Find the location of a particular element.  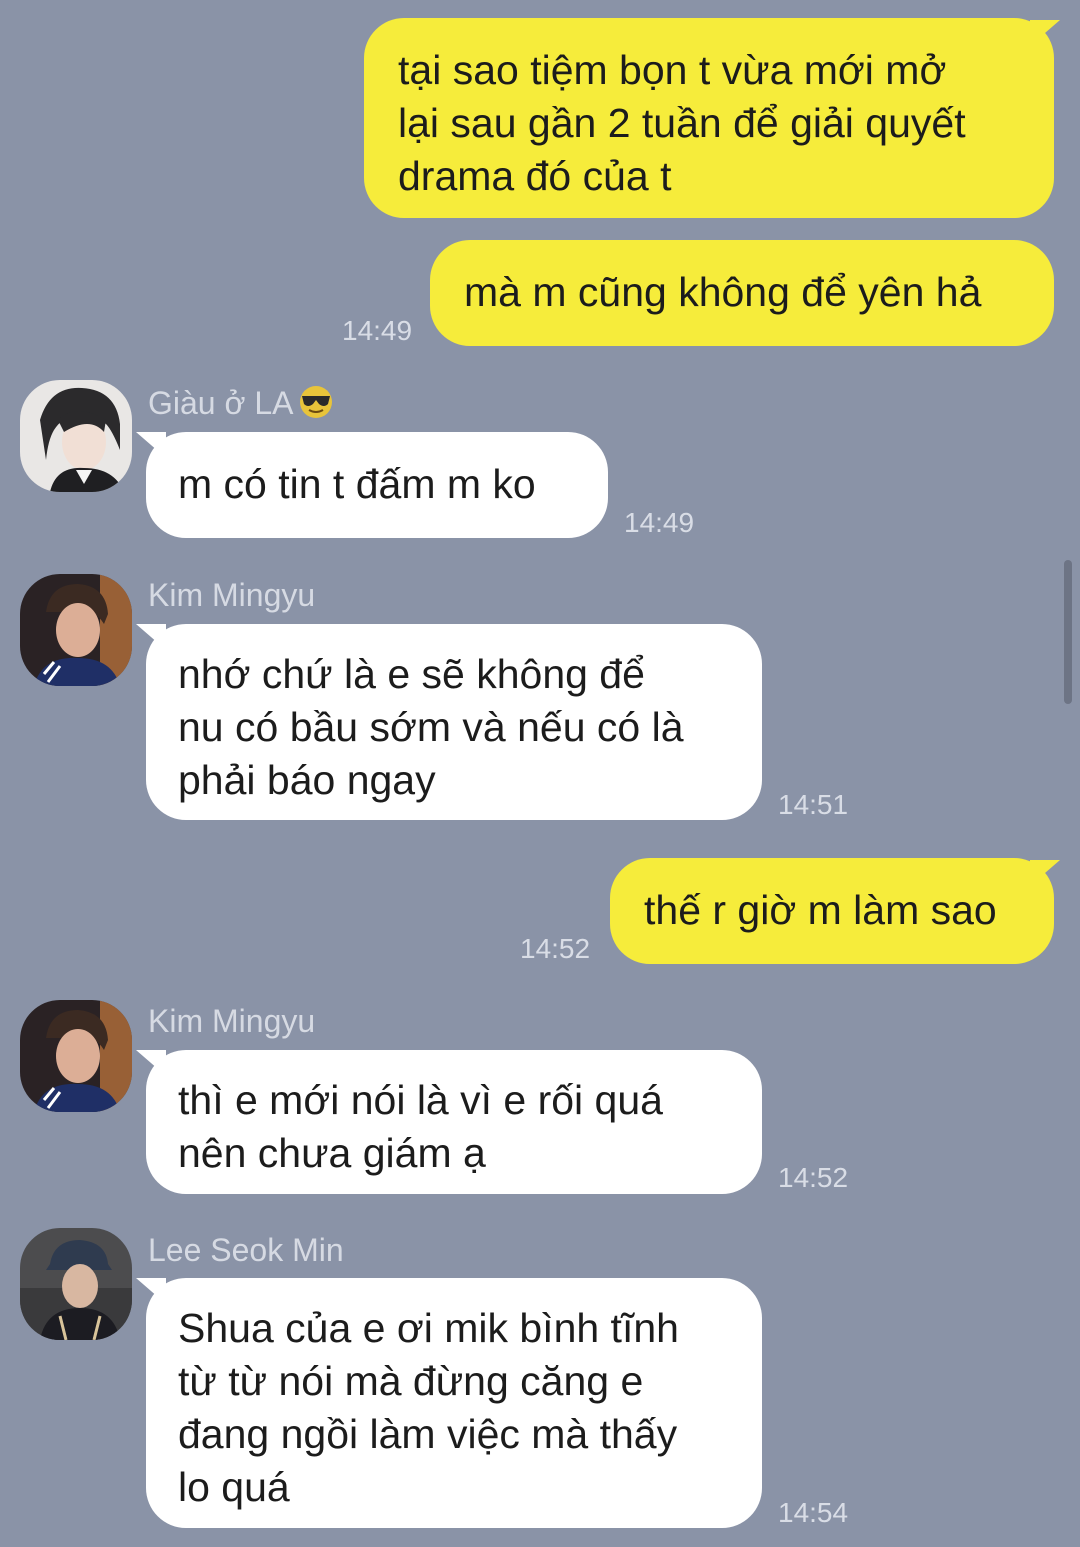

avatar-seokmin is located at coordinates (76, 1284).